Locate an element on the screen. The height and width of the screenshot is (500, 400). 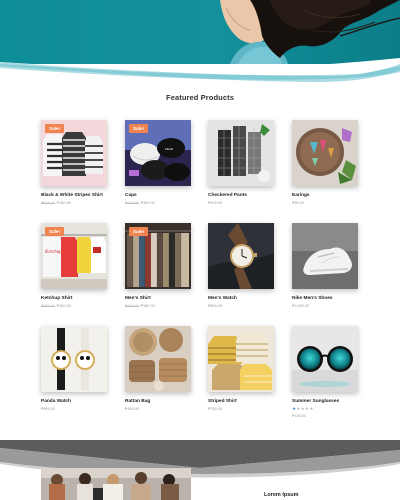
product-name: Earings is located at coordinates (326, 195).